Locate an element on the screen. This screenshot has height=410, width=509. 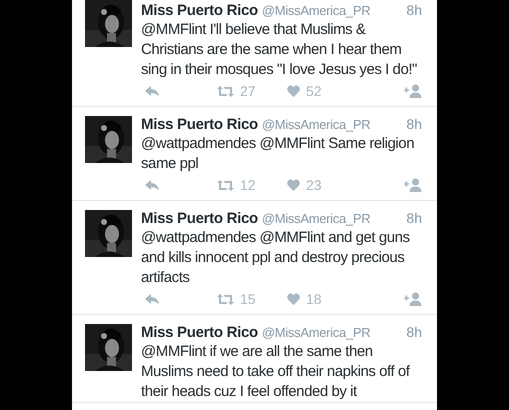
tweet-text: @MMFlint I'll believe that Muslims & Christians are the same when I hear them sing in their mosques "I love Jesus yes I do!" is located at coordinates (279, 50).